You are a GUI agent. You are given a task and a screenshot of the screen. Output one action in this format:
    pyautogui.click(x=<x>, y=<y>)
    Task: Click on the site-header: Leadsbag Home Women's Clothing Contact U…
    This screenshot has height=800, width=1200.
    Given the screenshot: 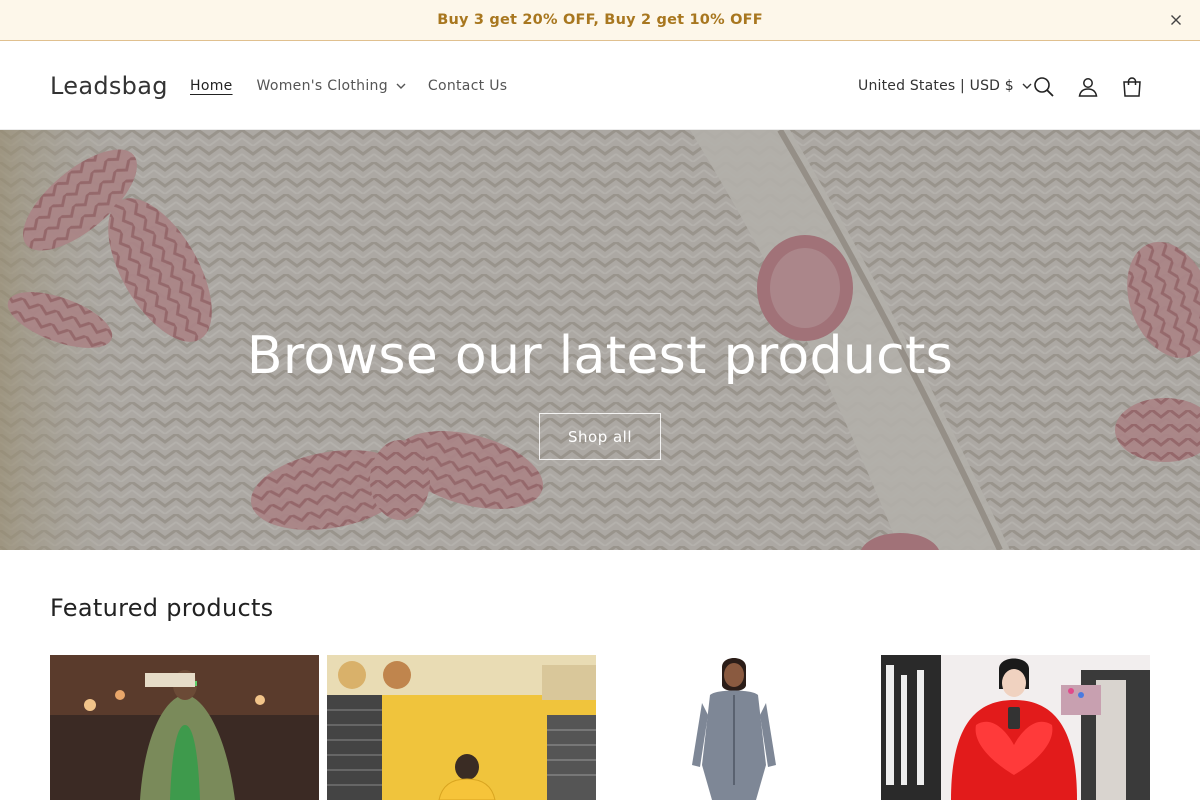 What is the action you would take?
    pyautogui.click(x=600, y=85)
    